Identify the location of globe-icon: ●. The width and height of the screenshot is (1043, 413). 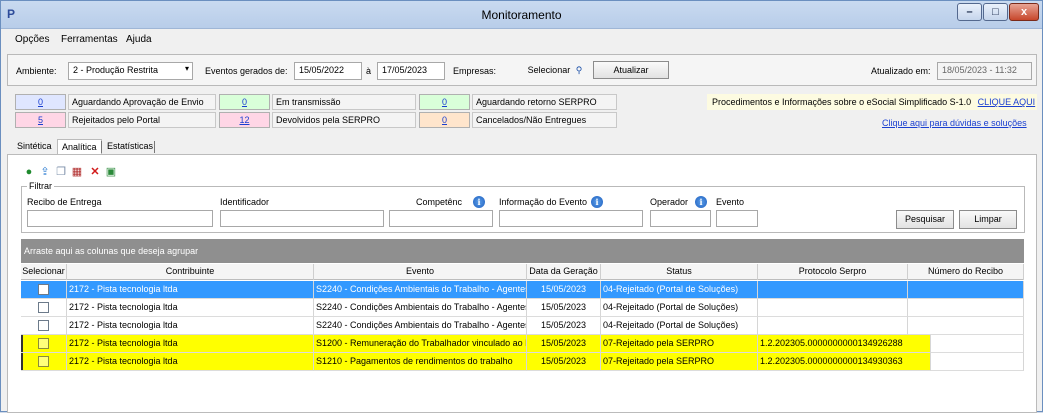
(29, 172).